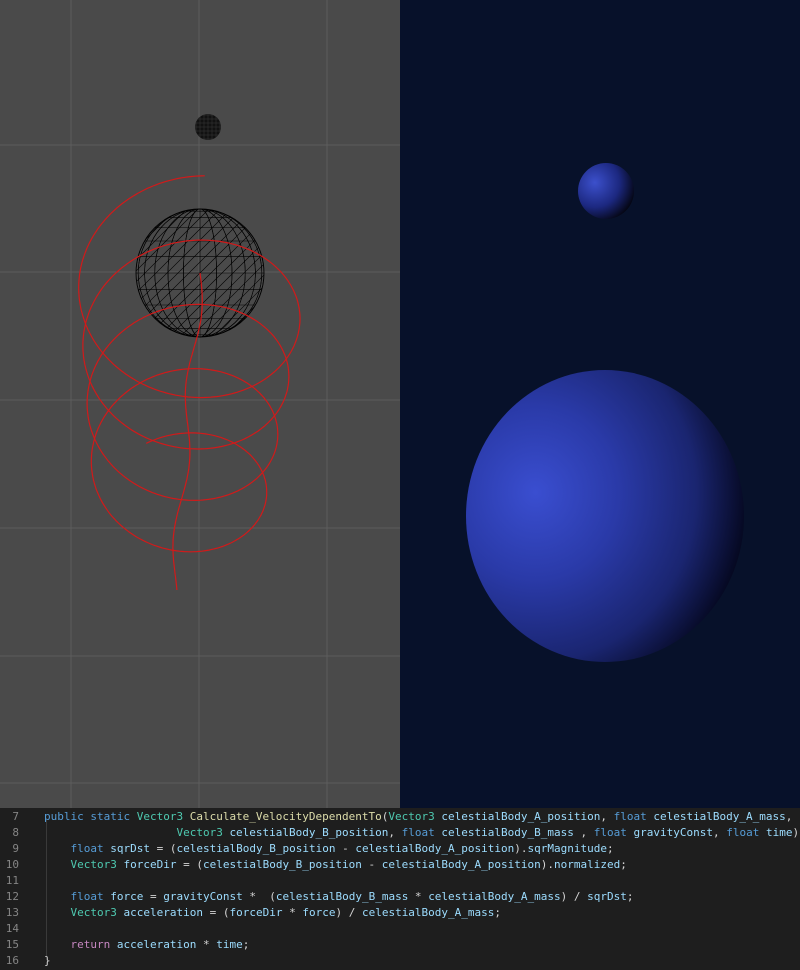 The image size is (800, 970). I want to click on code-text: return acceleration * time;, so click(147, 945).